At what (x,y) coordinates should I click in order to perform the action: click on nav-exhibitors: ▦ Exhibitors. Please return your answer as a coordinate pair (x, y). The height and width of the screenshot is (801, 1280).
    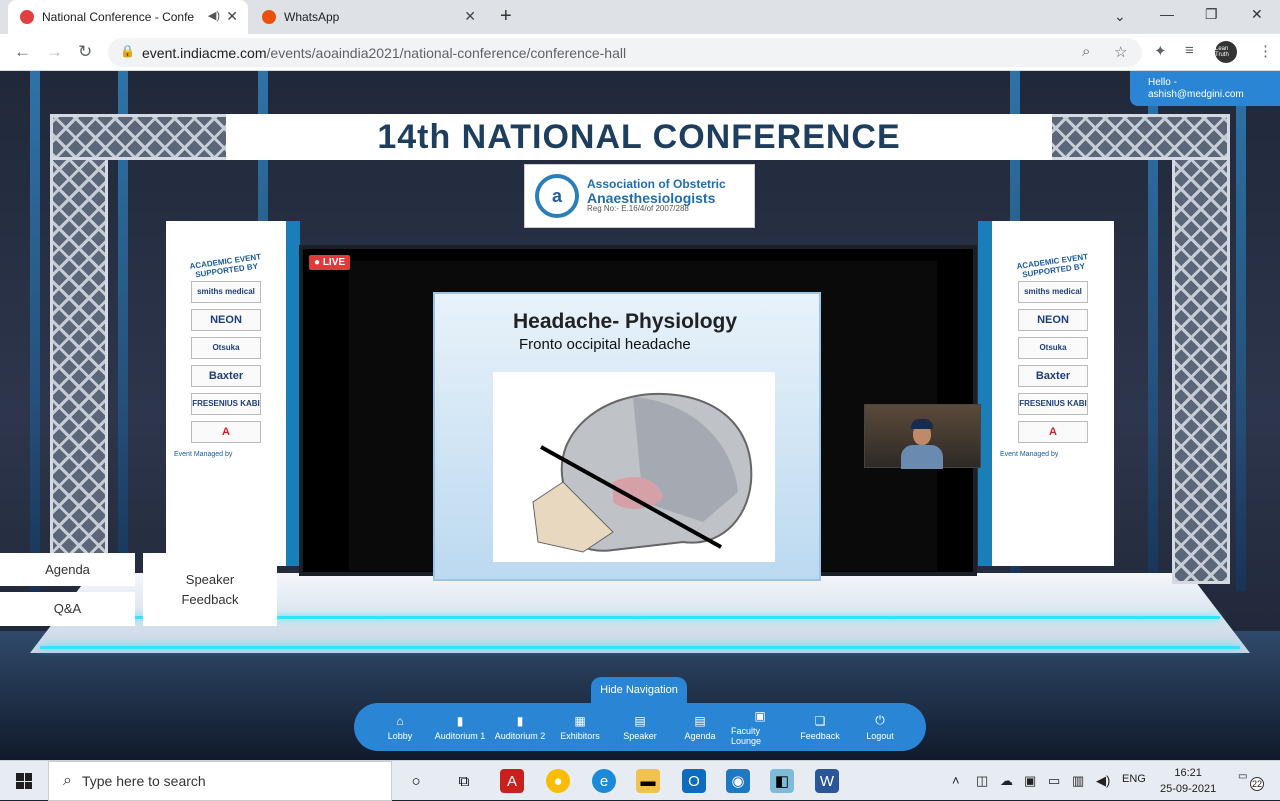
    Looking at the image, I should click on (580, 727).